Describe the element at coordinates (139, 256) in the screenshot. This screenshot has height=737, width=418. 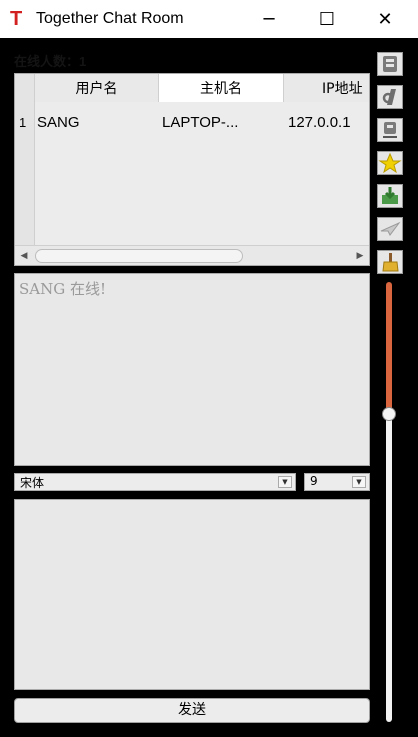
I see `scroll-thumb` at that location.